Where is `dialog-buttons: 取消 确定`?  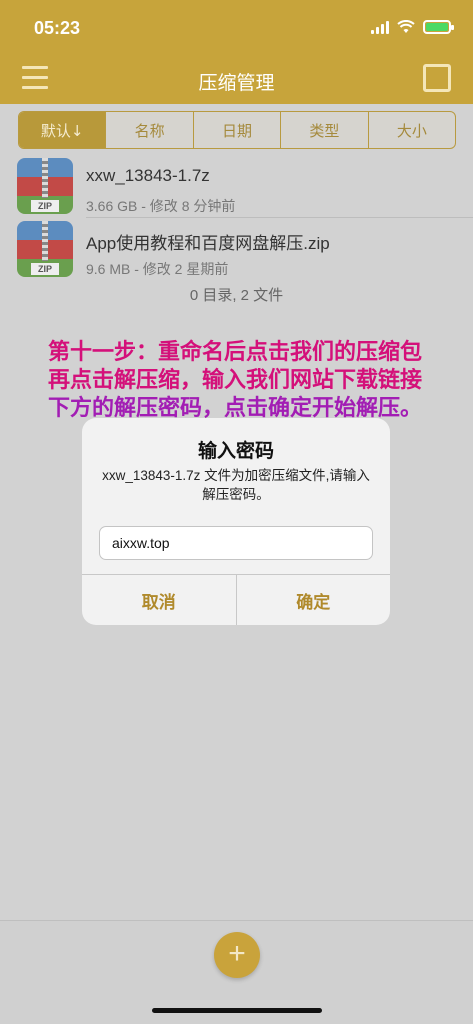
dialog-buttons: 取消 确定 is located at coordinates (236, 599).